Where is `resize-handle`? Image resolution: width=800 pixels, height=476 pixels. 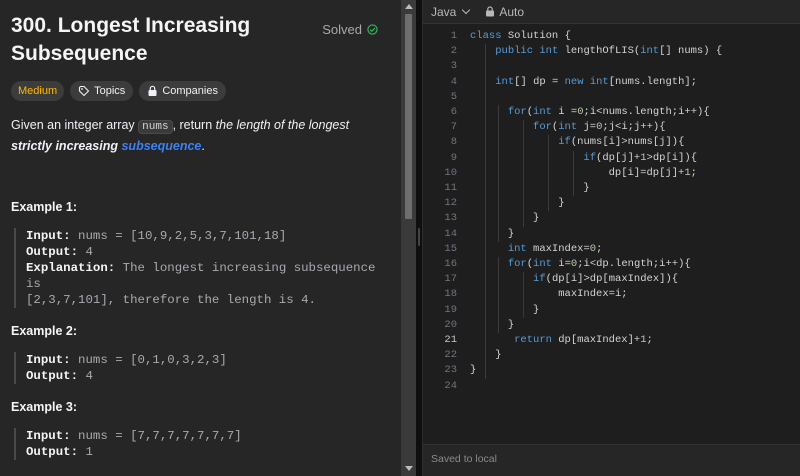
resize-handle is located at coordinates (419, 237).